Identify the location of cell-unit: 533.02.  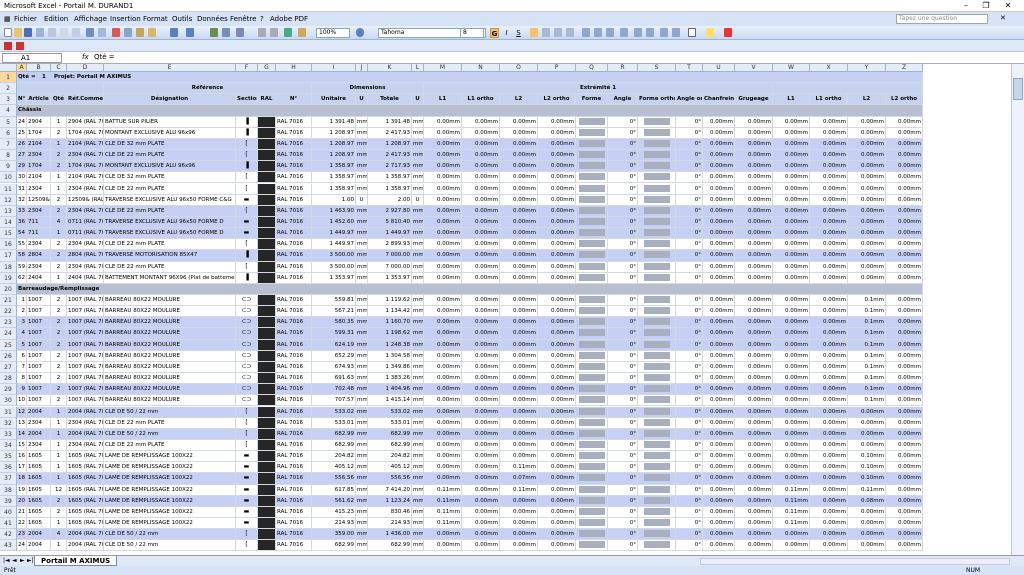
(334, 412).